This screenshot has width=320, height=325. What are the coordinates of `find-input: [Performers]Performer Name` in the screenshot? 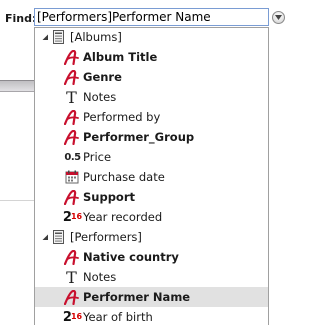 It's located at (151, 17).